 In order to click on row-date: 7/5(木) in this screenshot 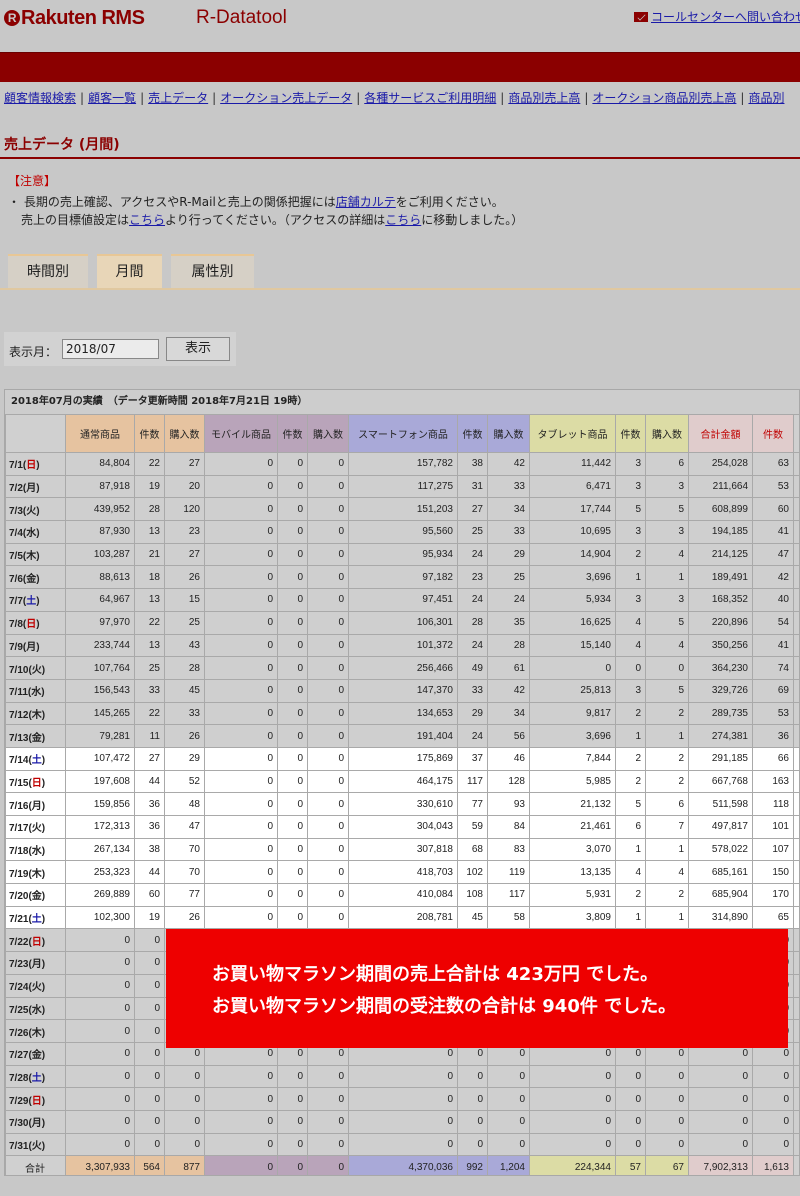, I will do `click(35, 554)`.